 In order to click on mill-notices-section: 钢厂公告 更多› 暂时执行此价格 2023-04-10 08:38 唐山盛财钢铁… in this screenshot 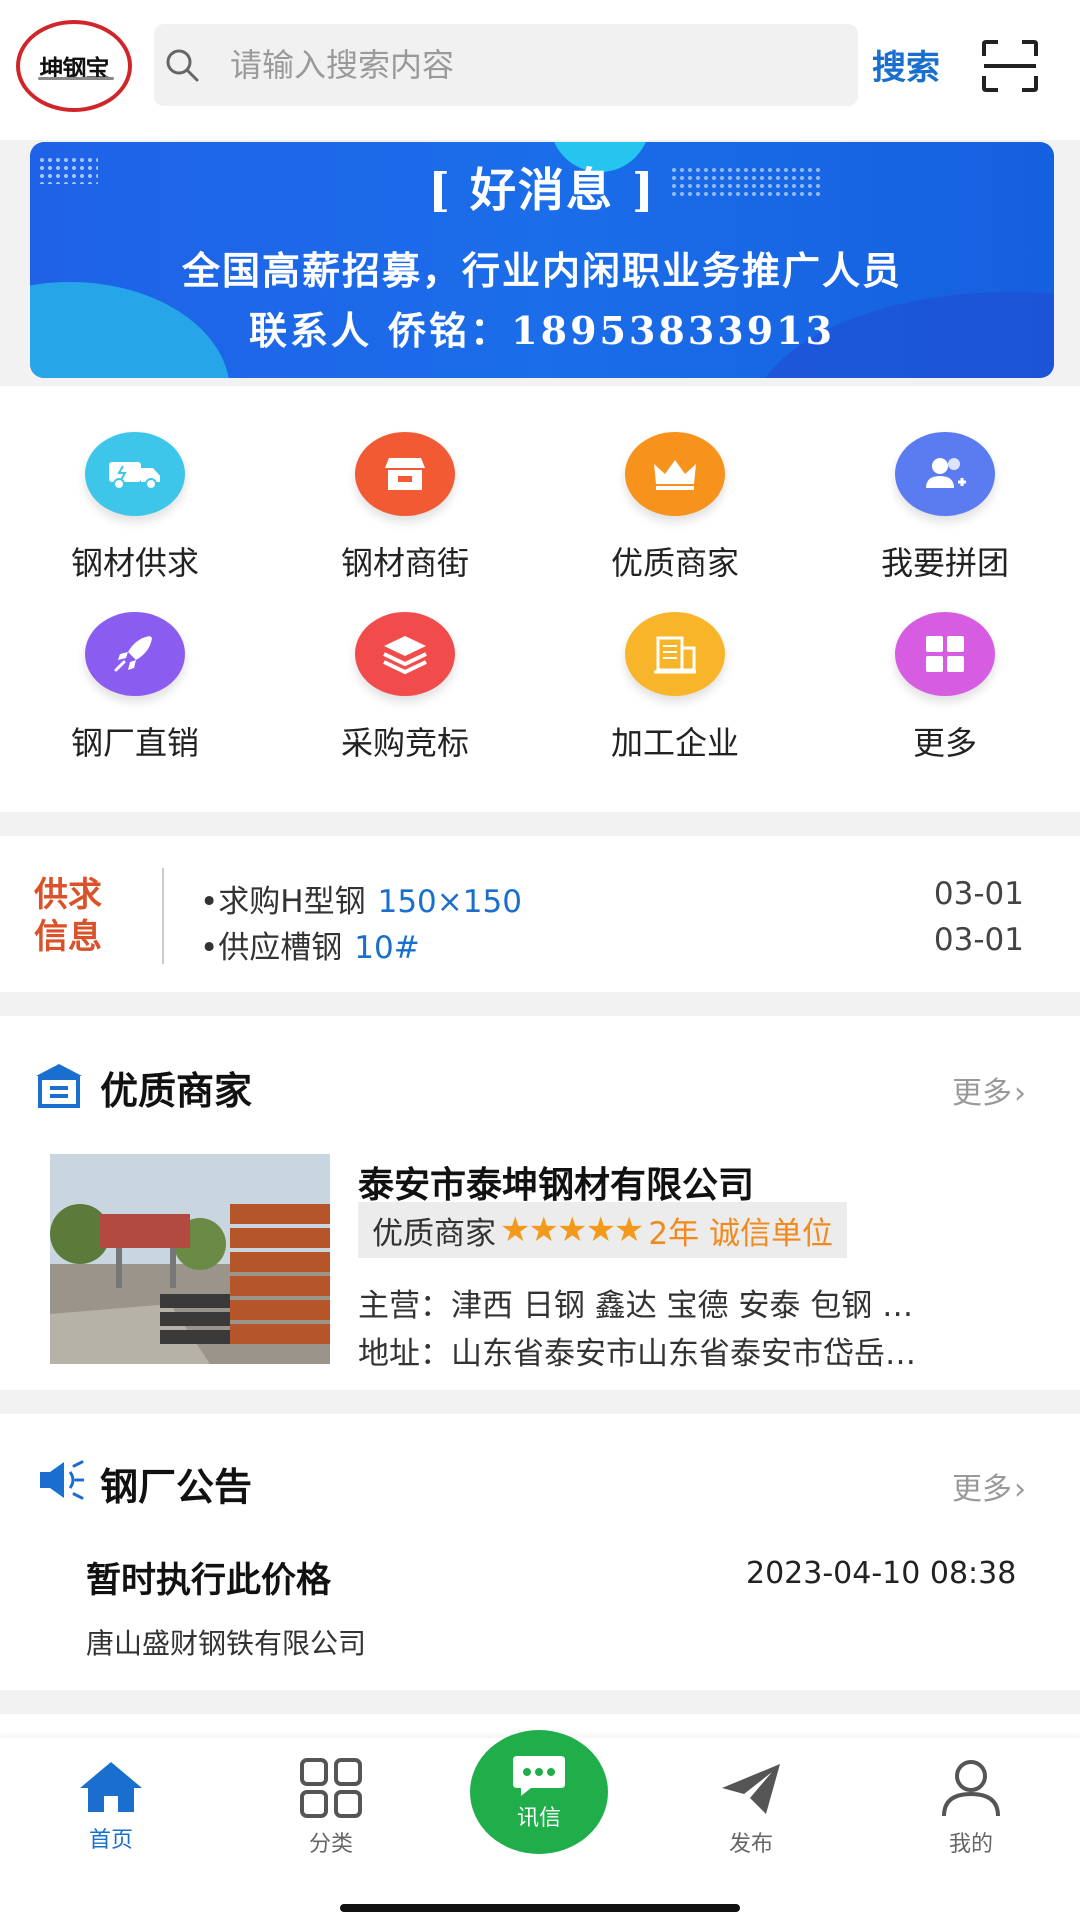, I will do `click(540, 1552)`.